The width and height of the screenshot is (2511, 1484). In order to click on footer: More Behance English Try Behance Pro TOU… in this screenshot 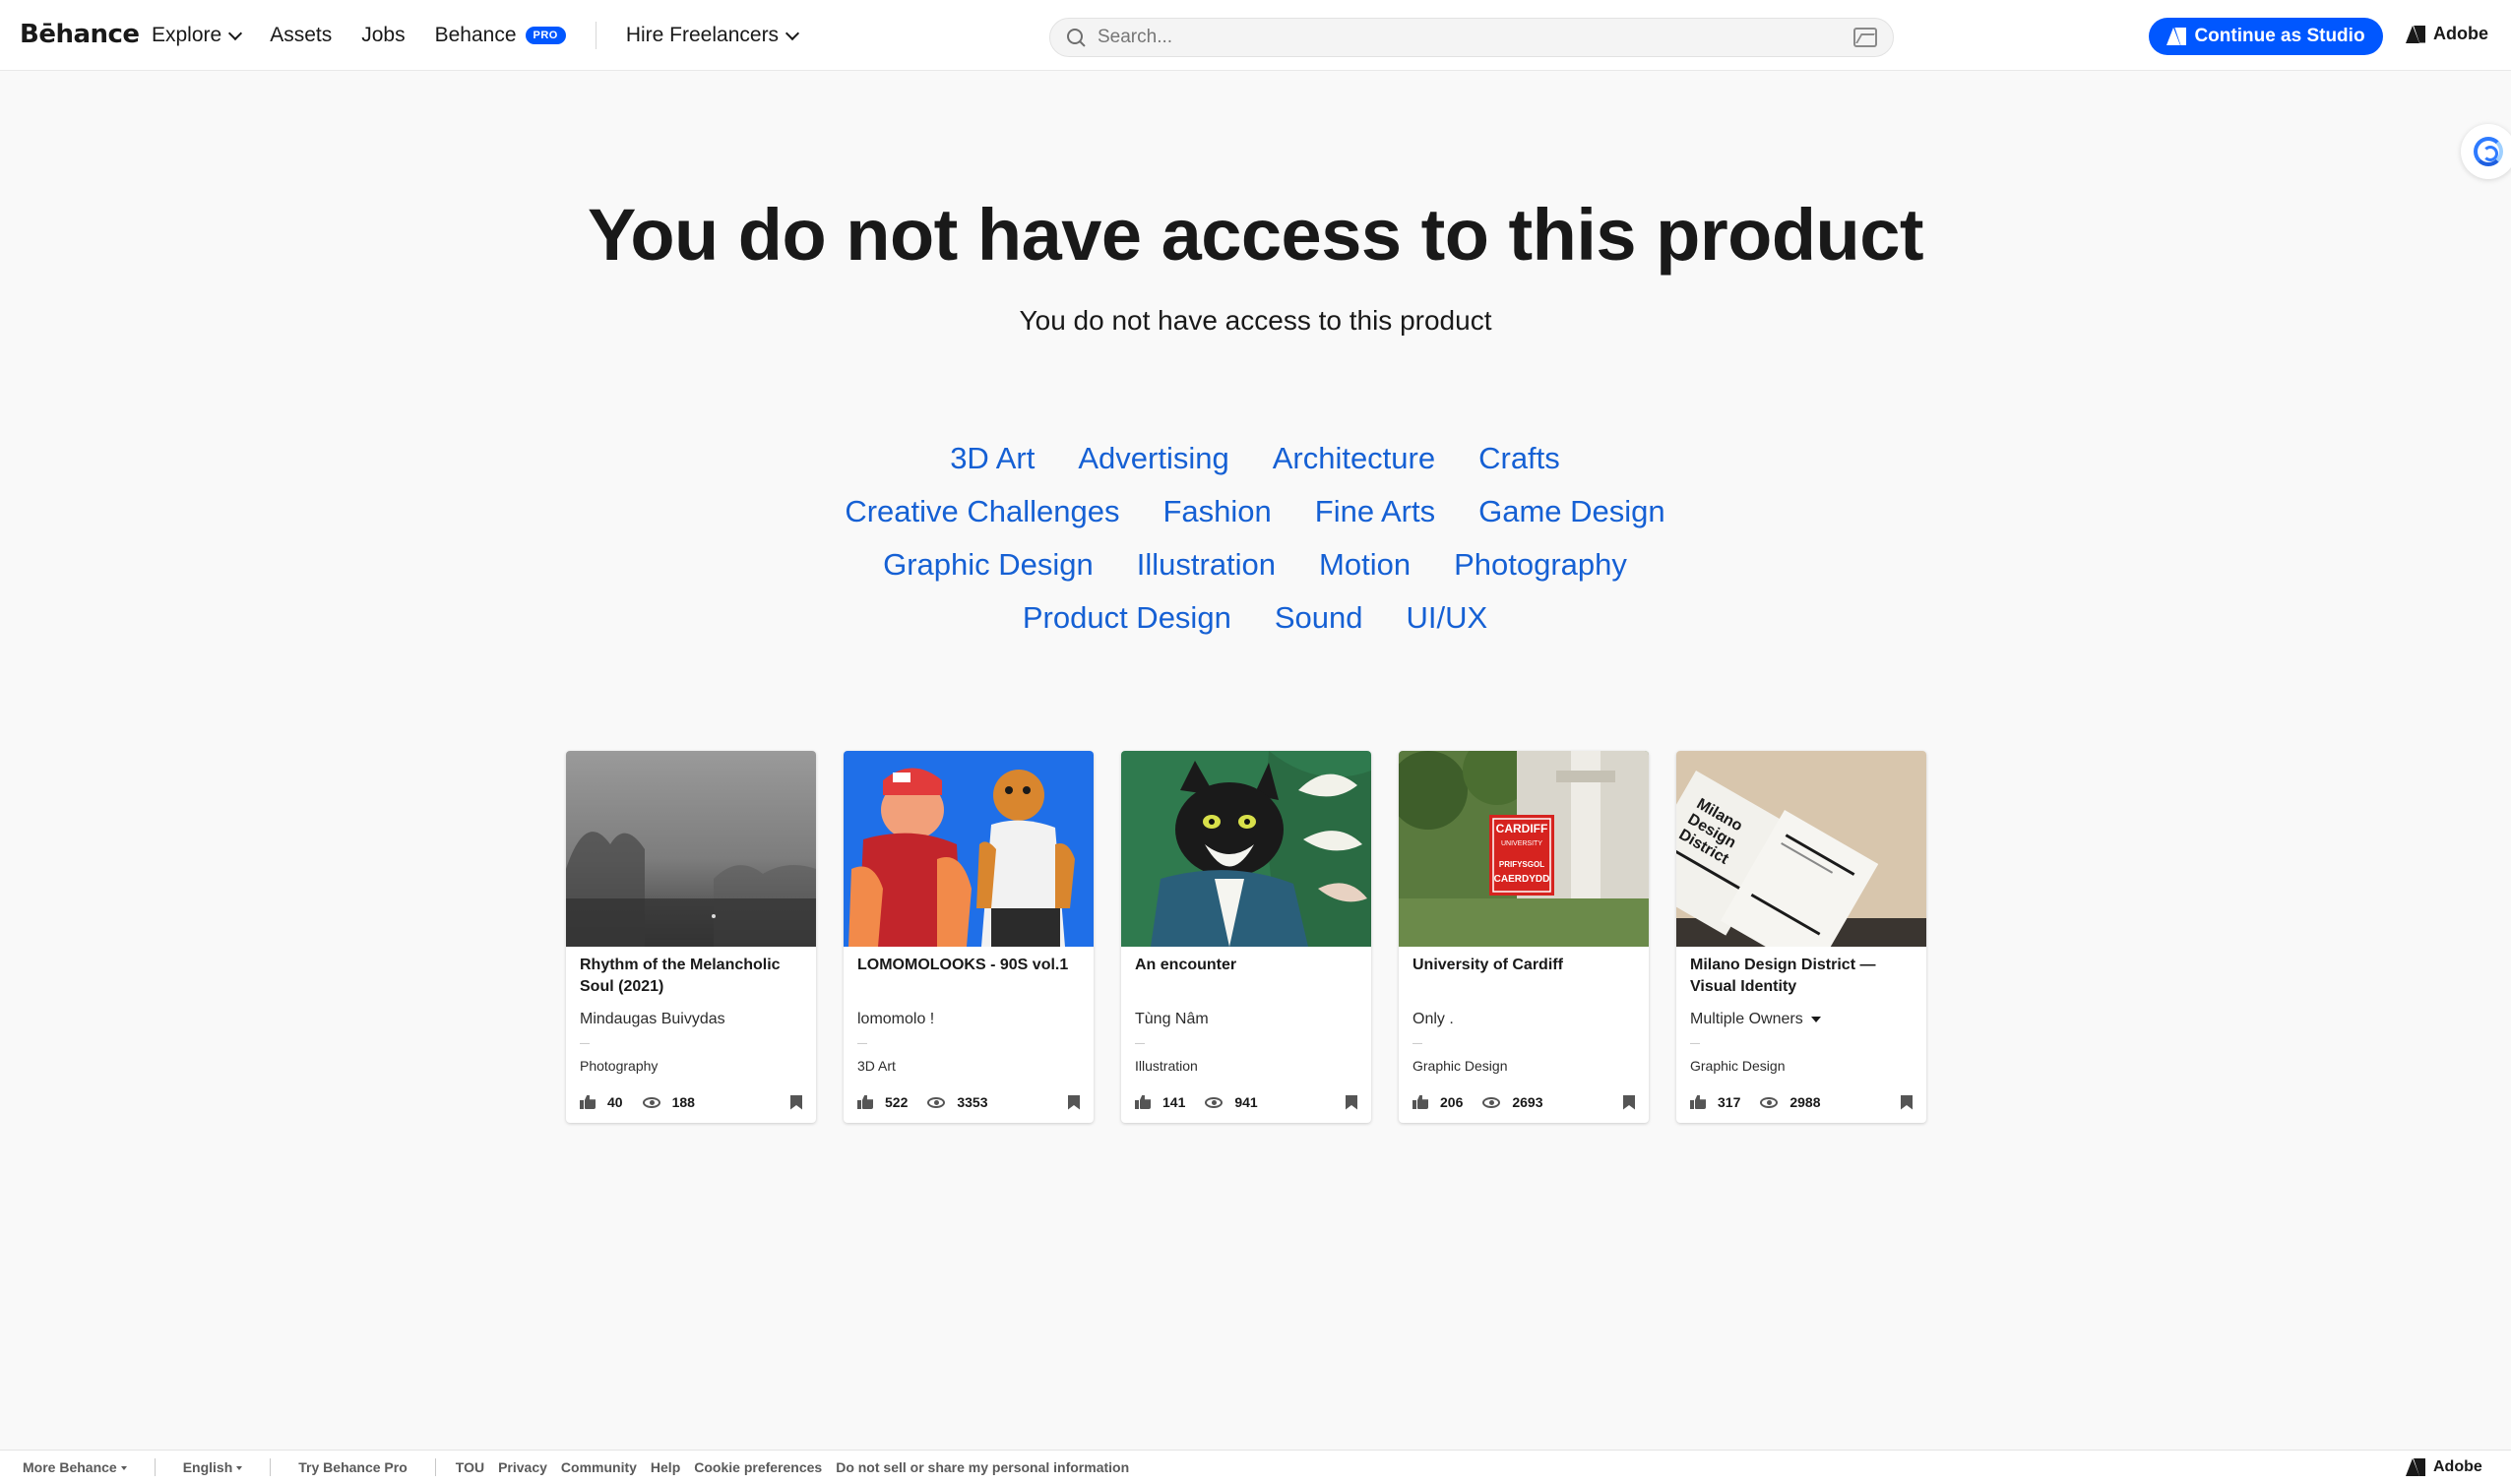, I will do `click(1255, 1467)`.